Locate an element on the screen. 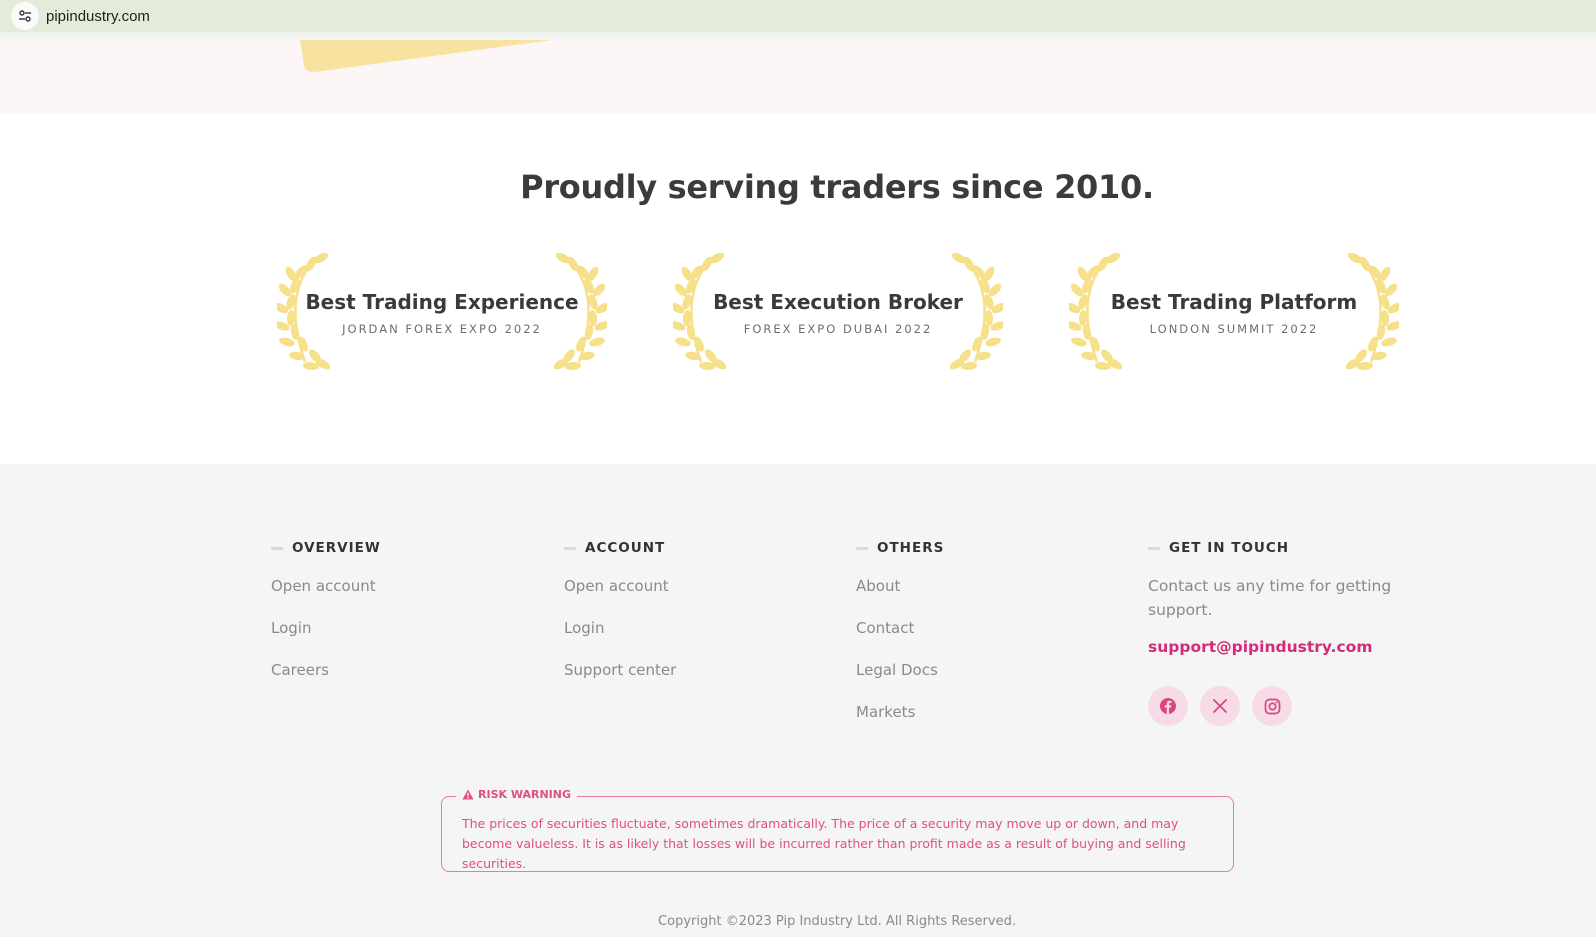 Image resolution: width=1596 pixels, height=937 pixels. instagram-icon is located at coordinates (1272, 706).